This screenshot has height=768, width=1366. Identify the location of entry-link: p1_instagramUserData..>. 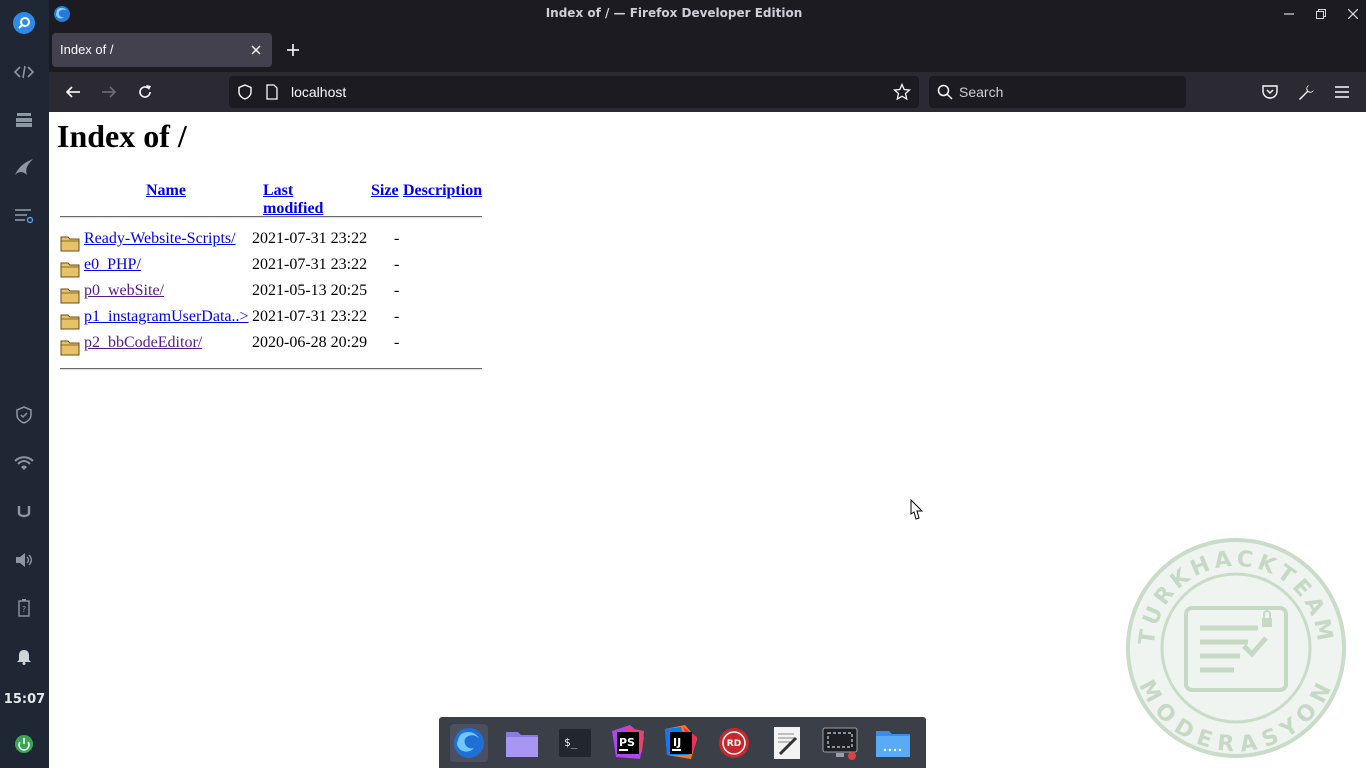
(166, 317).